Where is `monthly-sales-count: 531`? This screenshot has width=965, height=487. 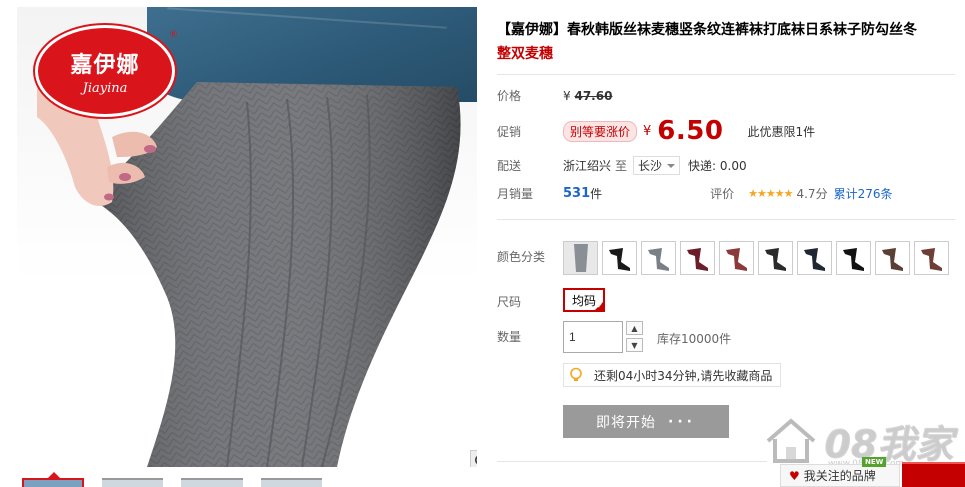 monthly-sales-count: 531 is located at coordinates (577, 193).